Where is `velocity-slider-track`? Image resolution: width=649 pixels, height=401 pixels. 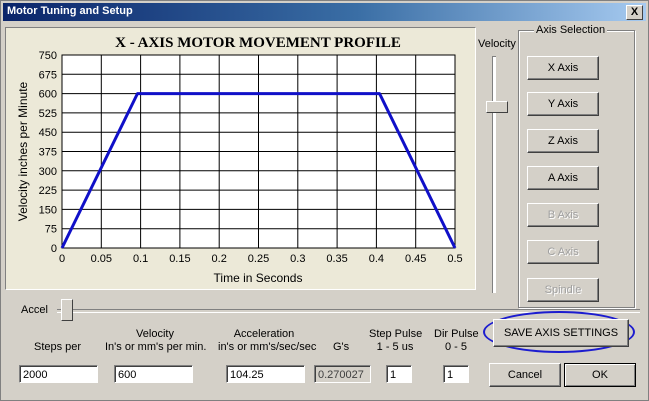
velocity-slider-track is located at coordinates (494, 174).